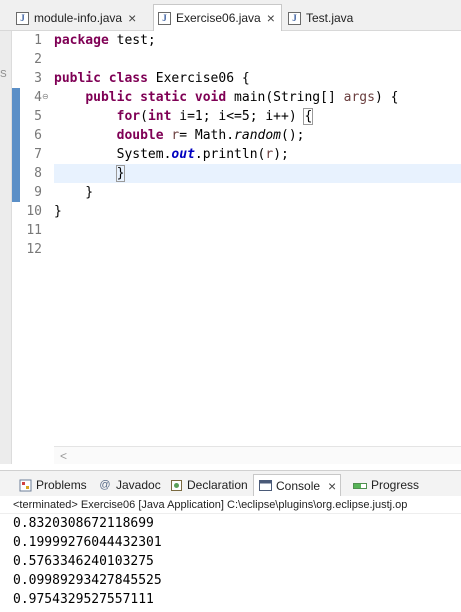 The image size is (461, 612). What do you see at coordinates (105, 485) in the screenshot?
I see `javadoc-icon: @` at bounding box center [105, 485].